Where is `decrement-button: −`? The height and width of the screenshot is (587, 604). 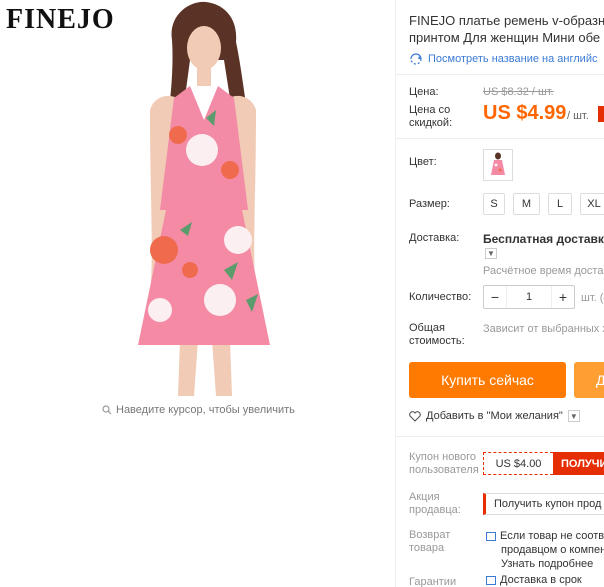
decrement-button: − is located at coordinates (495, 297).